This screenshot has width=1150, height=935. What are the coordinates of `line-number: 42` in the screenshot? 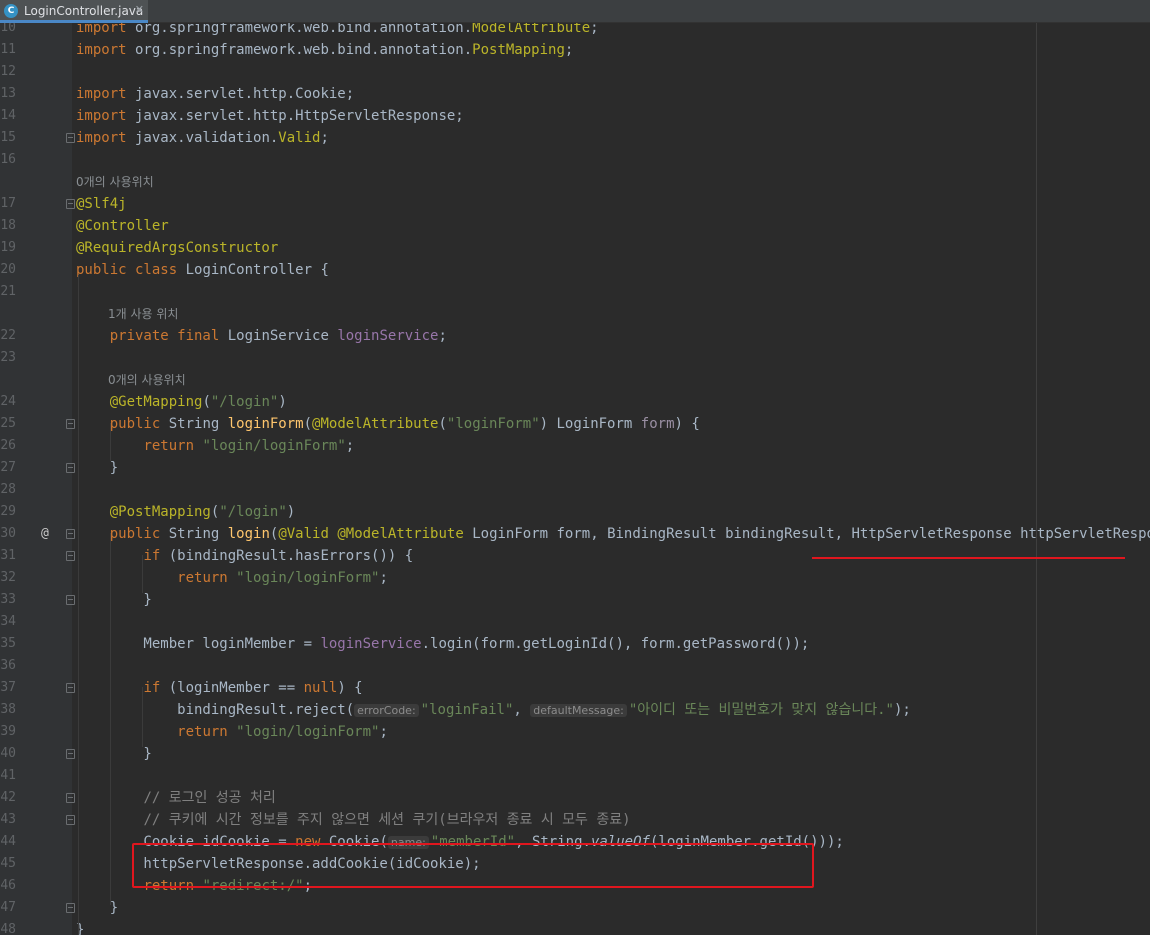 It's located at (8, 797).